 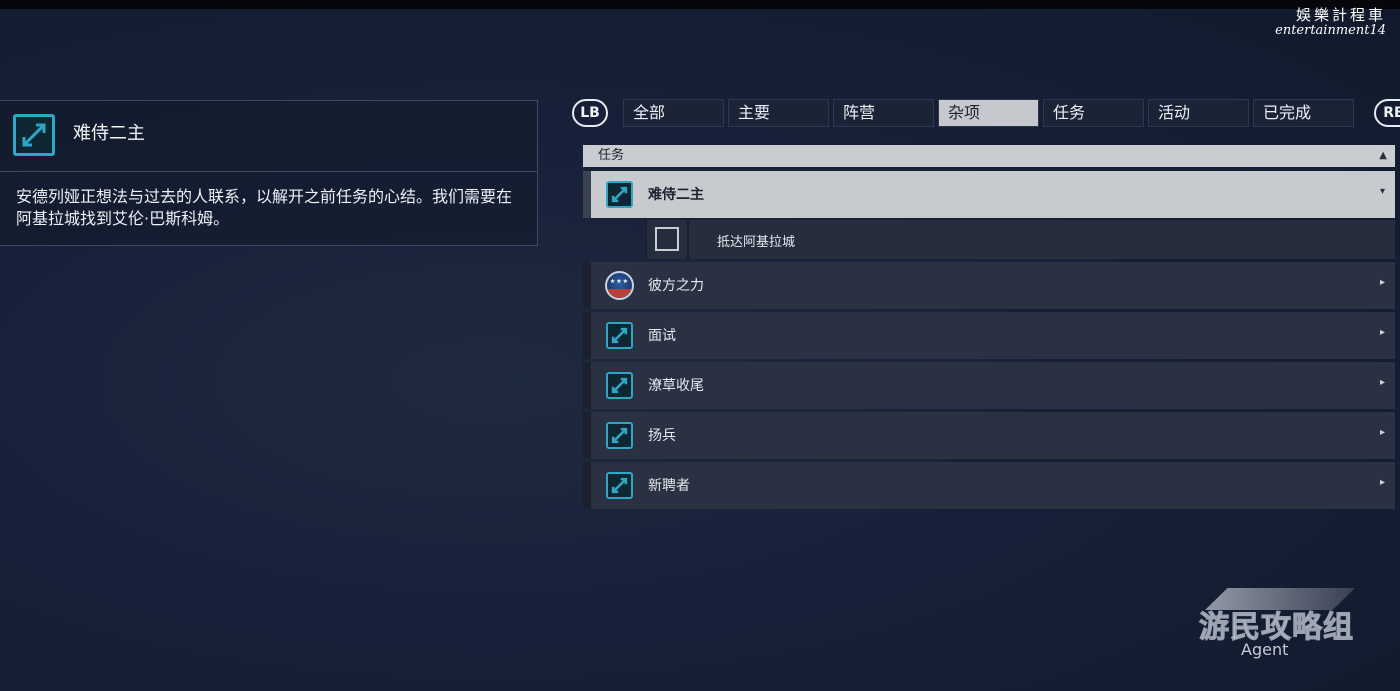 I want to click on tab-completed: 已完成, so click(x=1303, y=113).